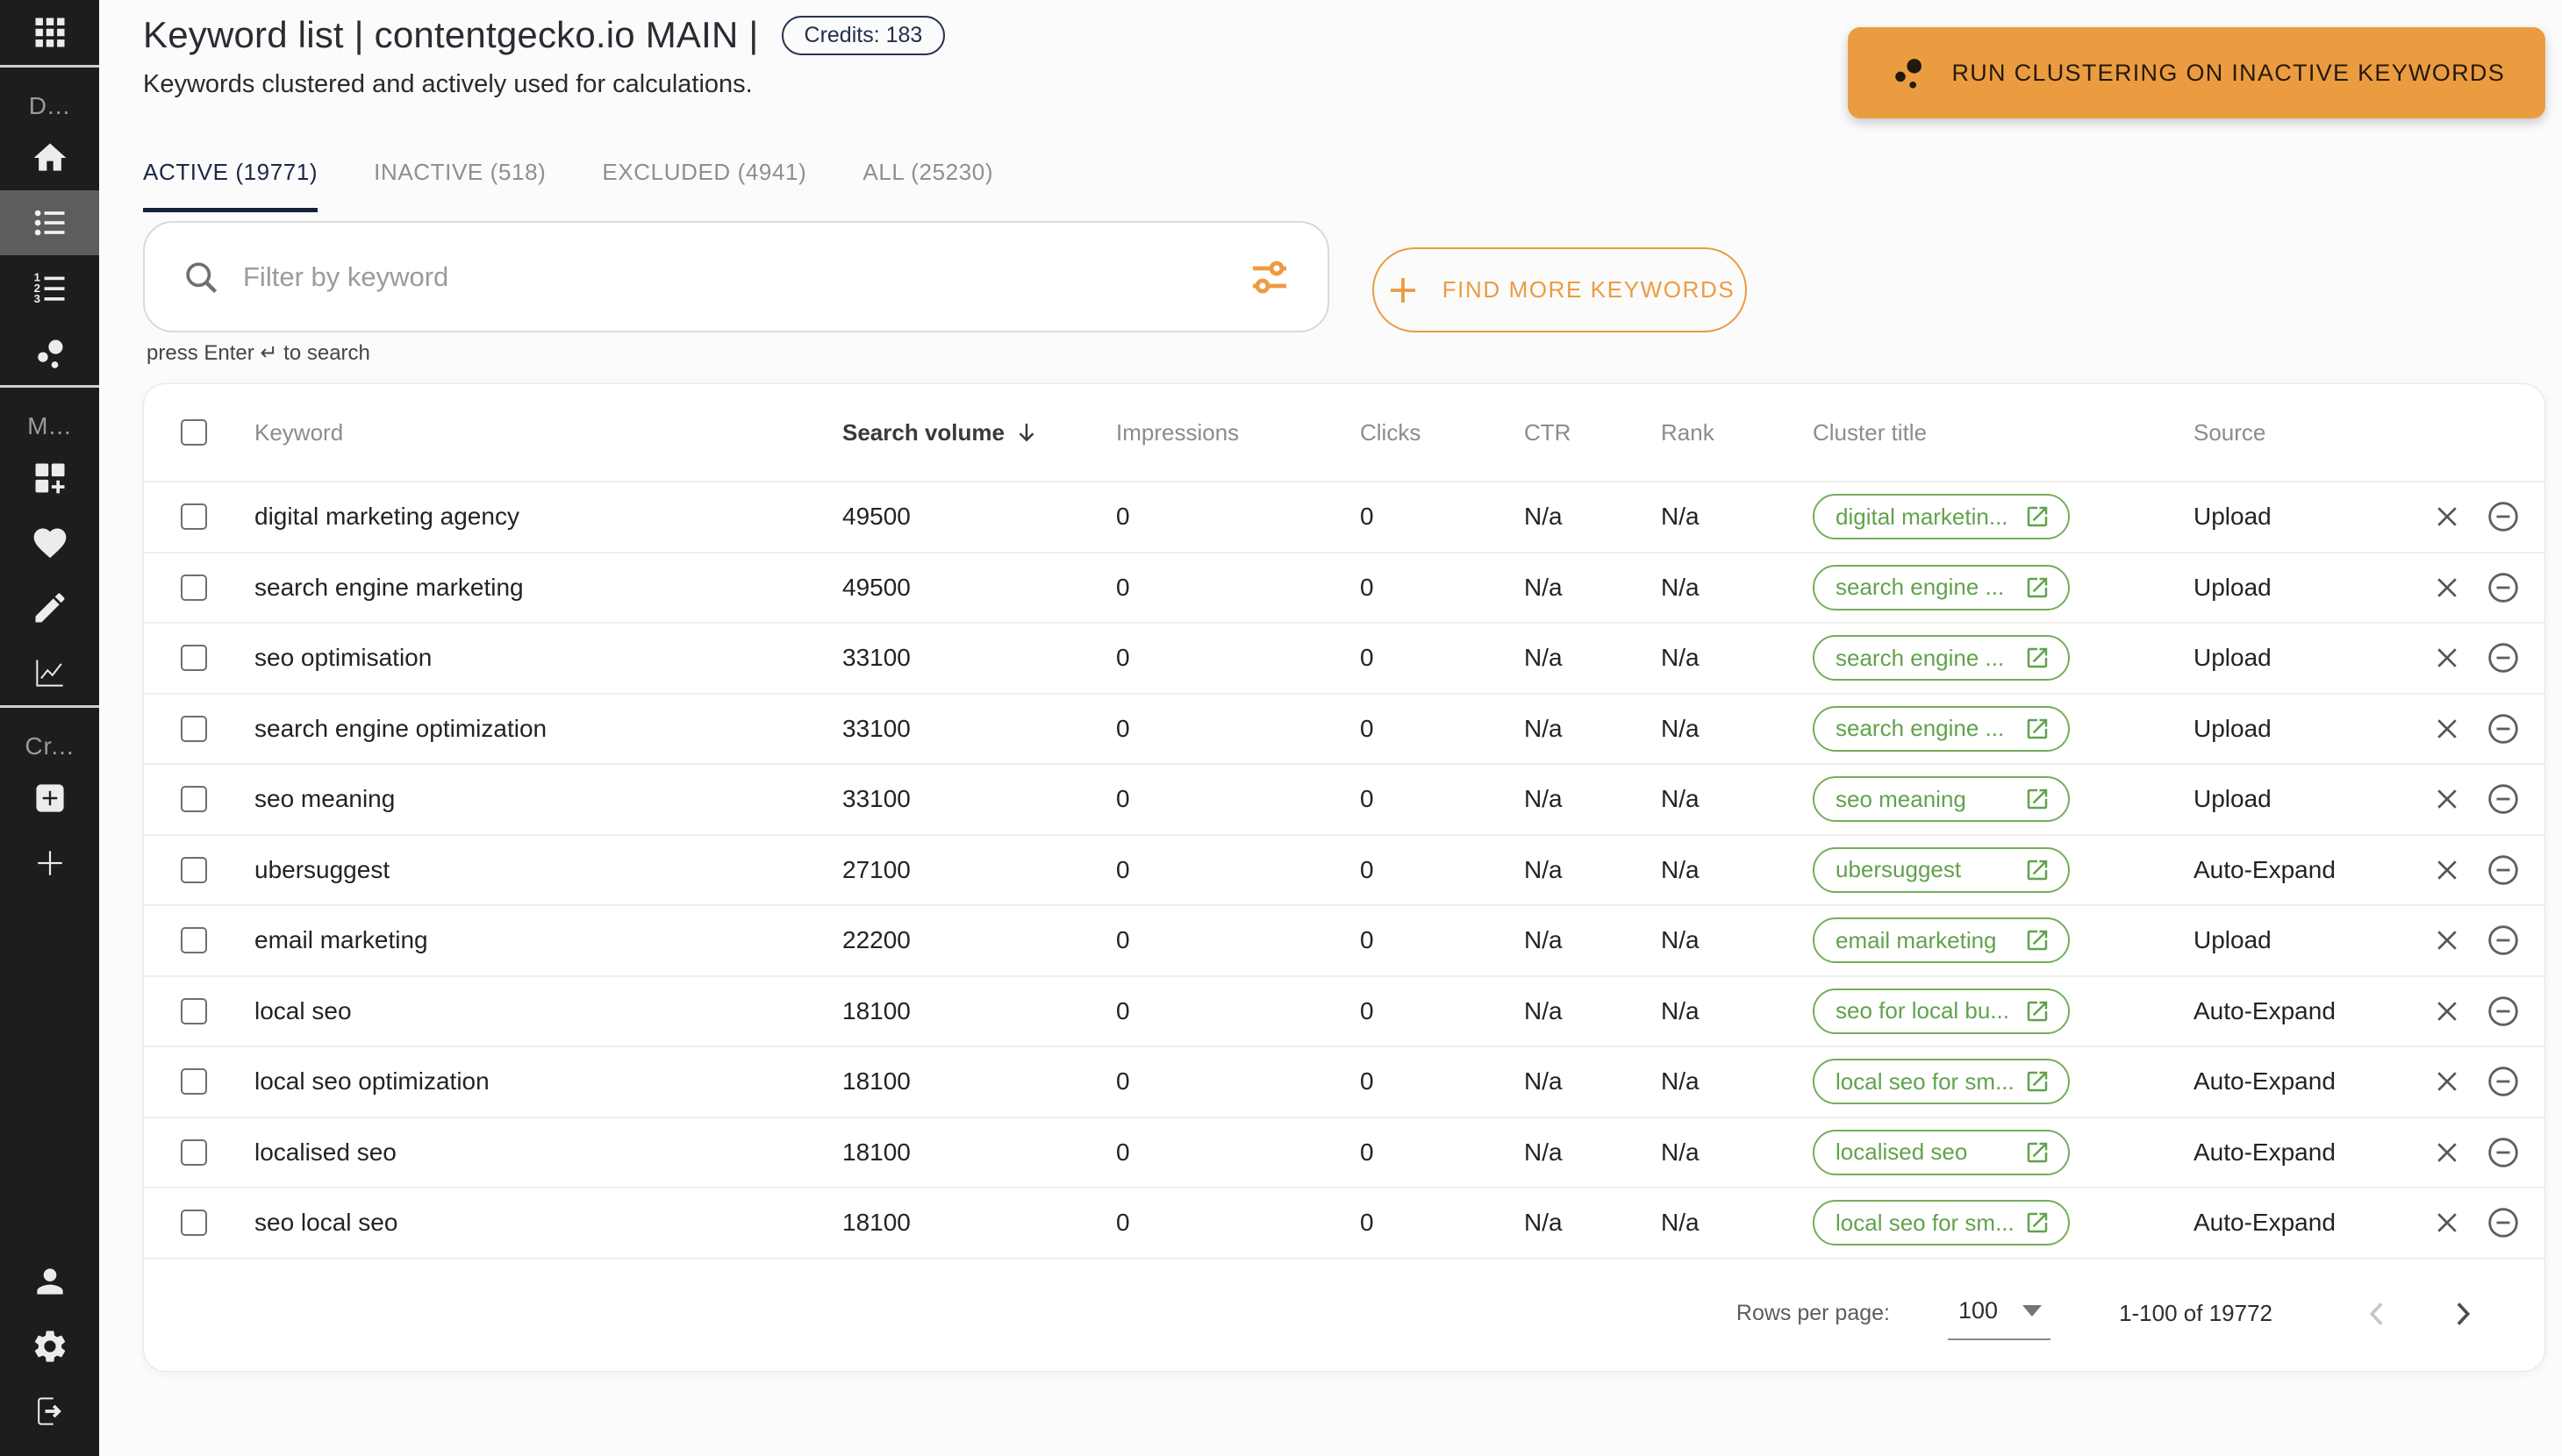  What do you see at coordinates (46, 1411) in the screenshot?
I see `logout-icon` at bounding box center [46, 1411].